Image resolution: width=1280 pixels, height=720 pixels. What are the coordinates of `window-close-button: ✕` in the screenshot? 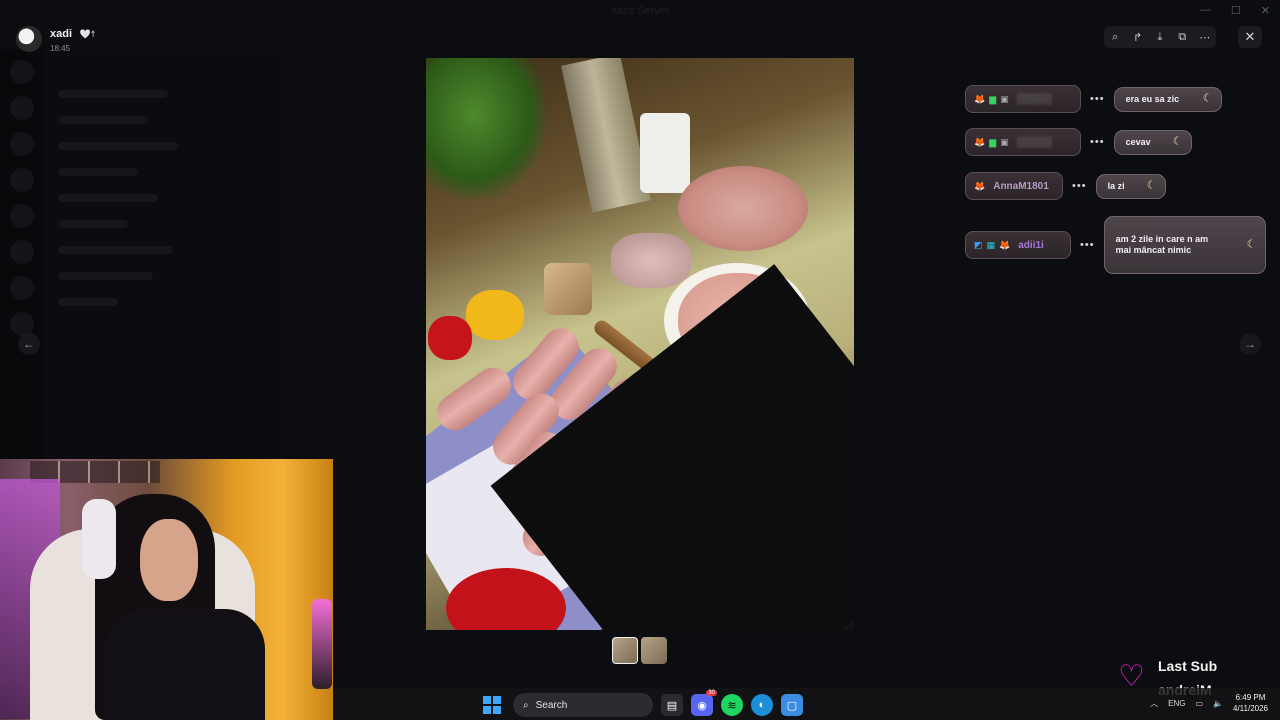 It's located at (1265, 10).